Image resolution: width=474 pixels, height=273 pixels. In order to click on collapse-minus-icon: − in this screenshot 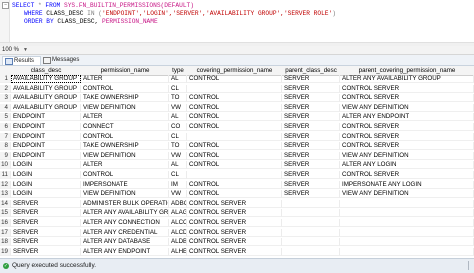, I will do `click(5, 5)`.